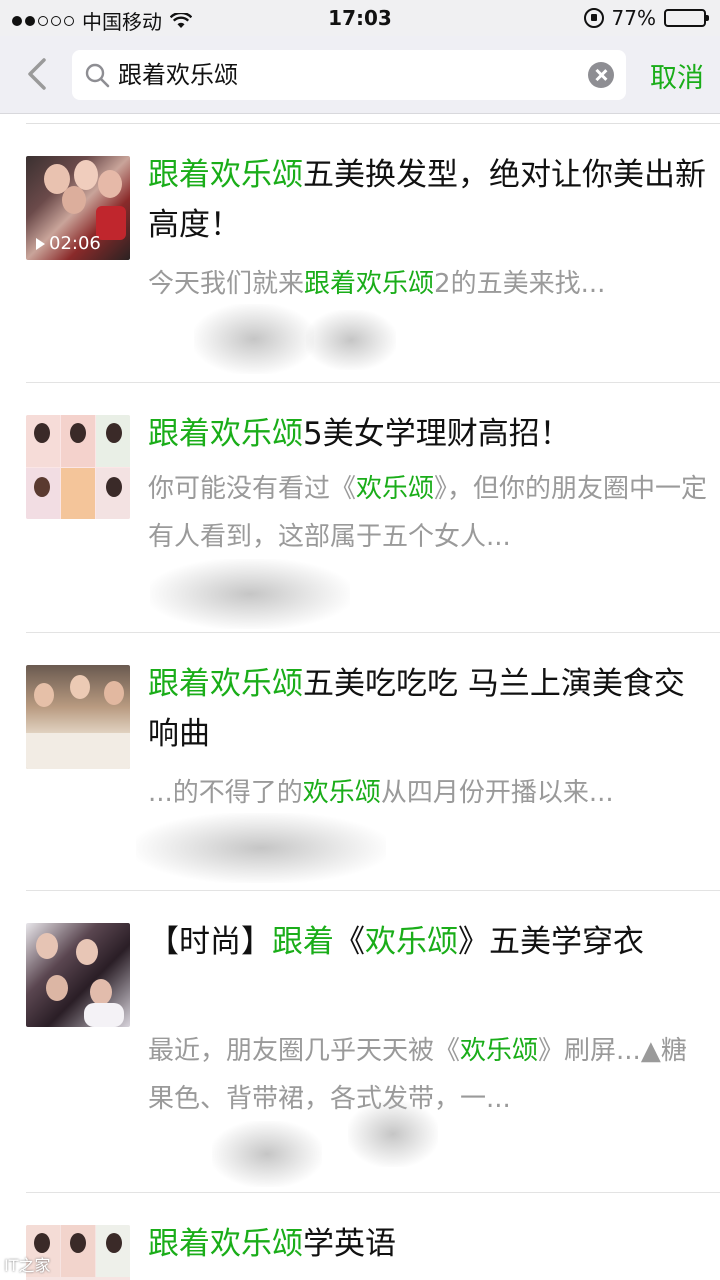  What do you see at coordinates (428, 709) in the screenshot?
I see `result-title: 跟着欢乐颂五美吃吃吃 马兰上演美食交响曲` at bounding box center [428, 709].